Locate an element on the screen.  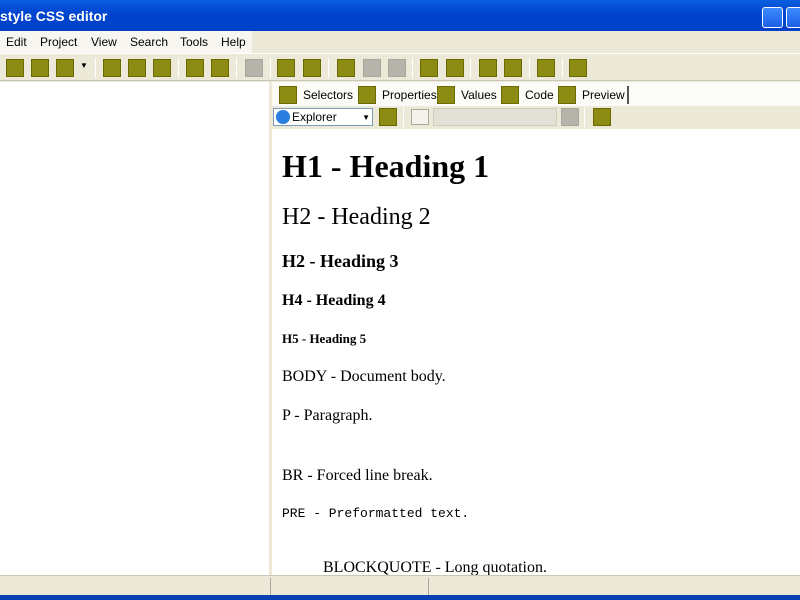
tab-label: Values is located at coordinates (479, 95).